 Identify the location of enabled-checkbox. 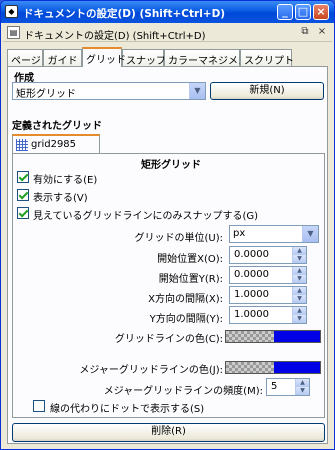
(23, 177).